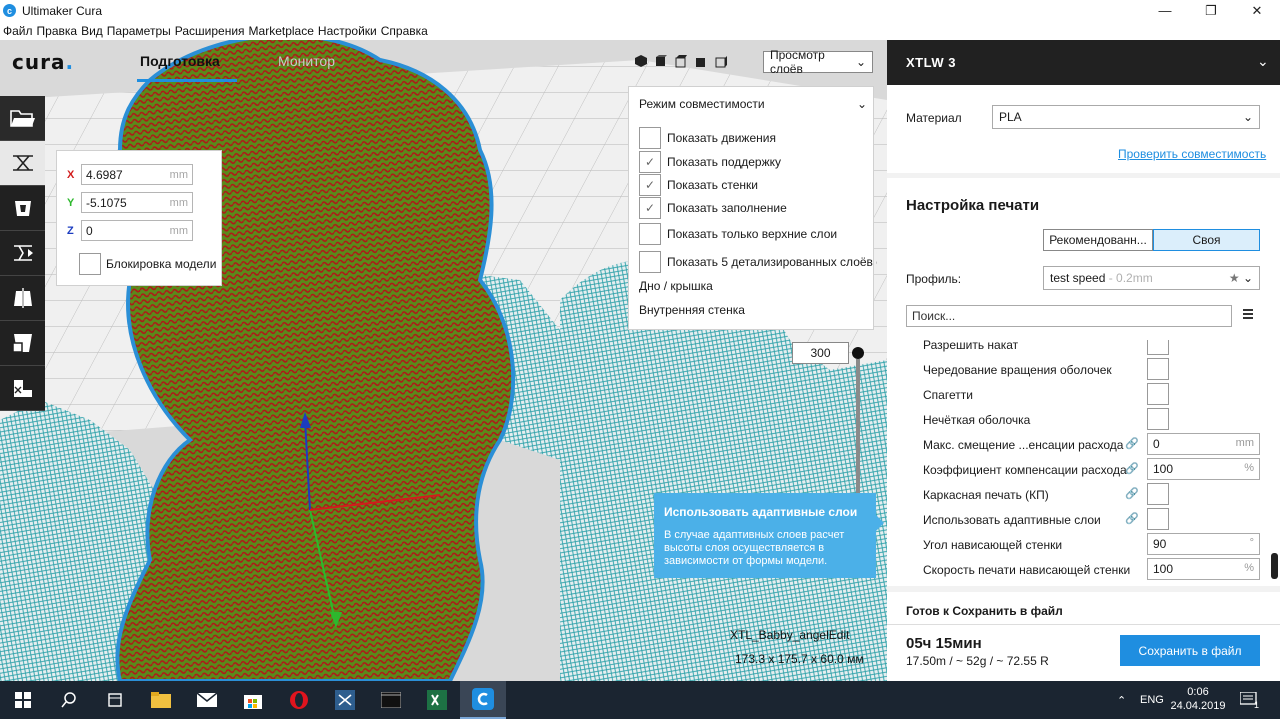 Image resolution: width=1280 pixels, height=719 pixels. What do you see at coordinates (1206, 240) in the screenshot?
I see `custom-mode-button: Своя` at bounding box center [1206, 240].